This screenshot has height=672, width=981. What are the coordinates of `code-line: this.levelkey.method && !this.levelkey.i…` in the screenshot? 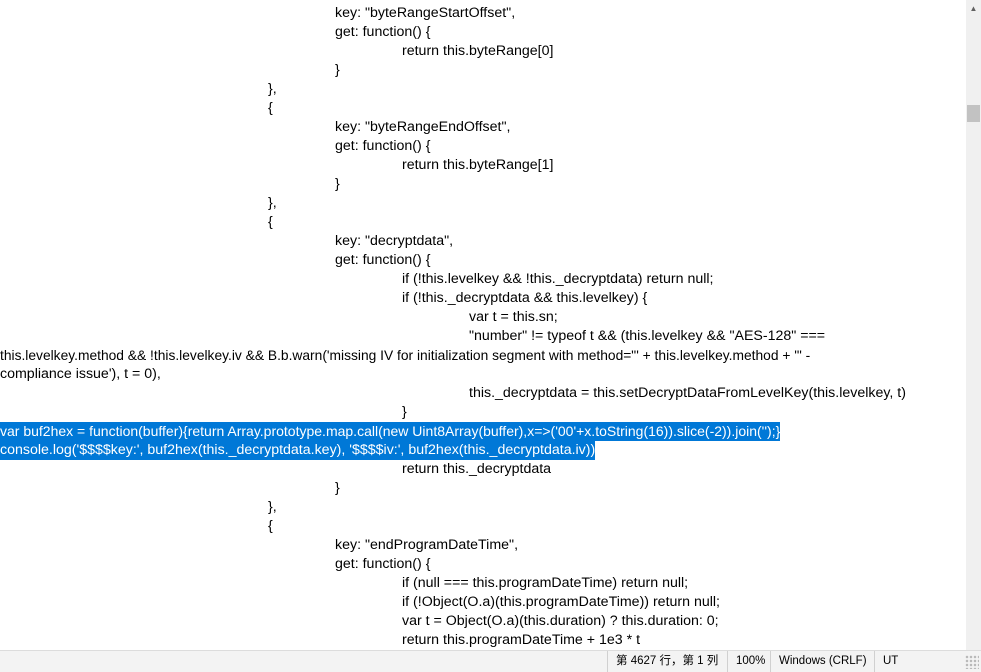 It's located at (405, 355).